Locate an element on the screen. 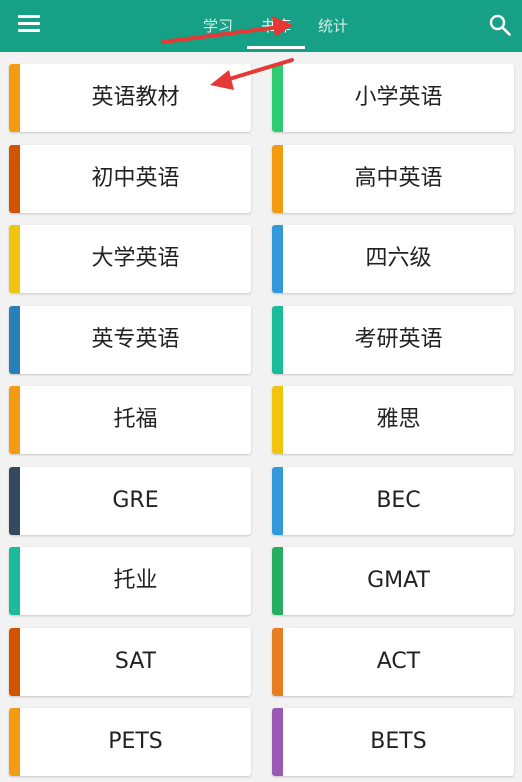 The height and width of the screenshot is (782, 522). category-label: ACT is located at coordinates (398, 661).